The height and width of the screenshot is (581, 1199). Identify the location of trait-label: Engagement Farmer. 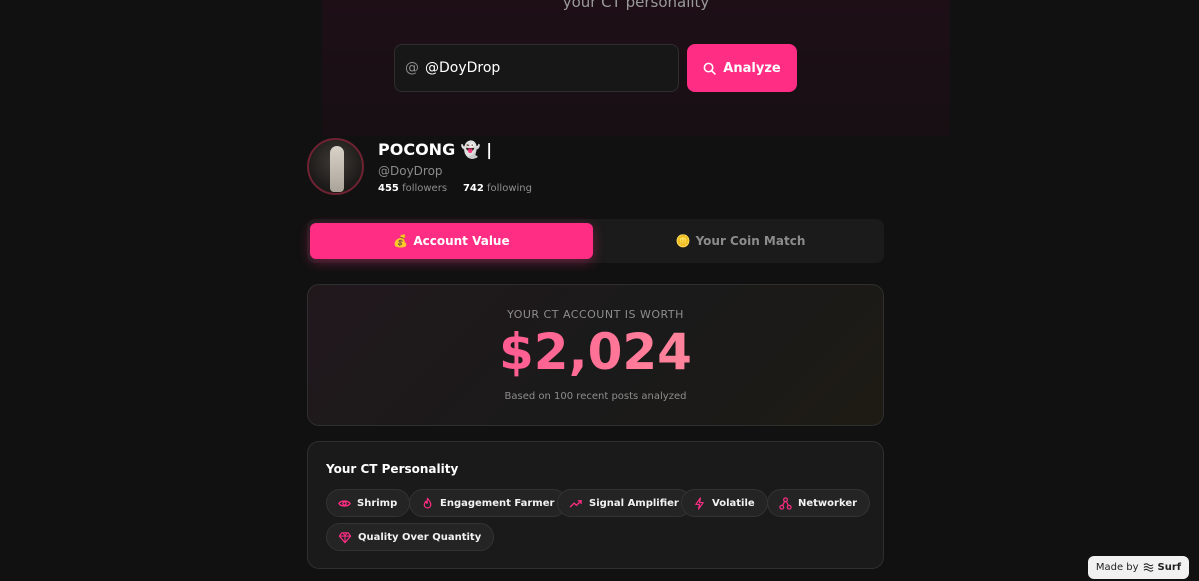
(497, 503).